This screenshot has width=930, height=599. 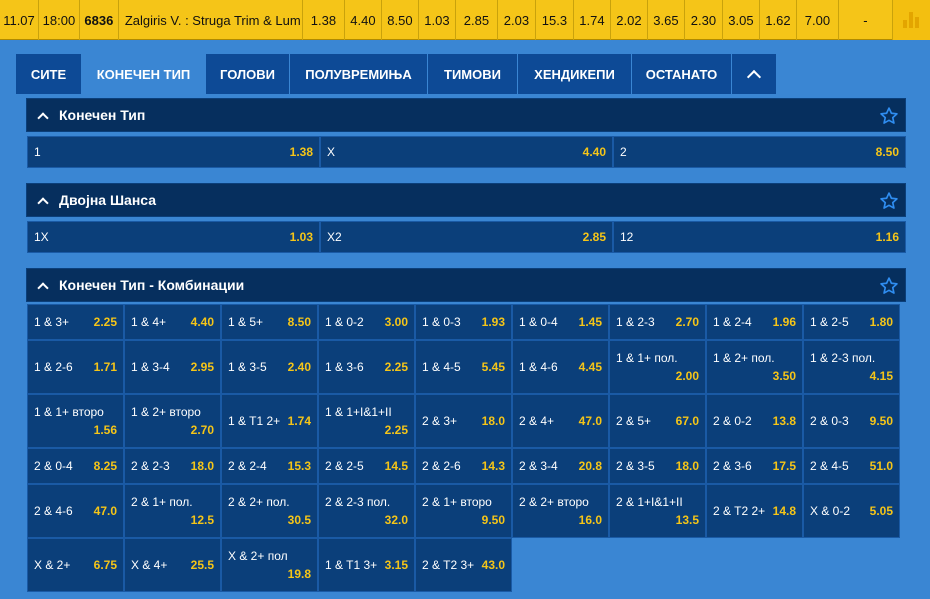 I want to click on odd-button: 2 & 2-3 пол. 32.0, so click(x=366, y=511).